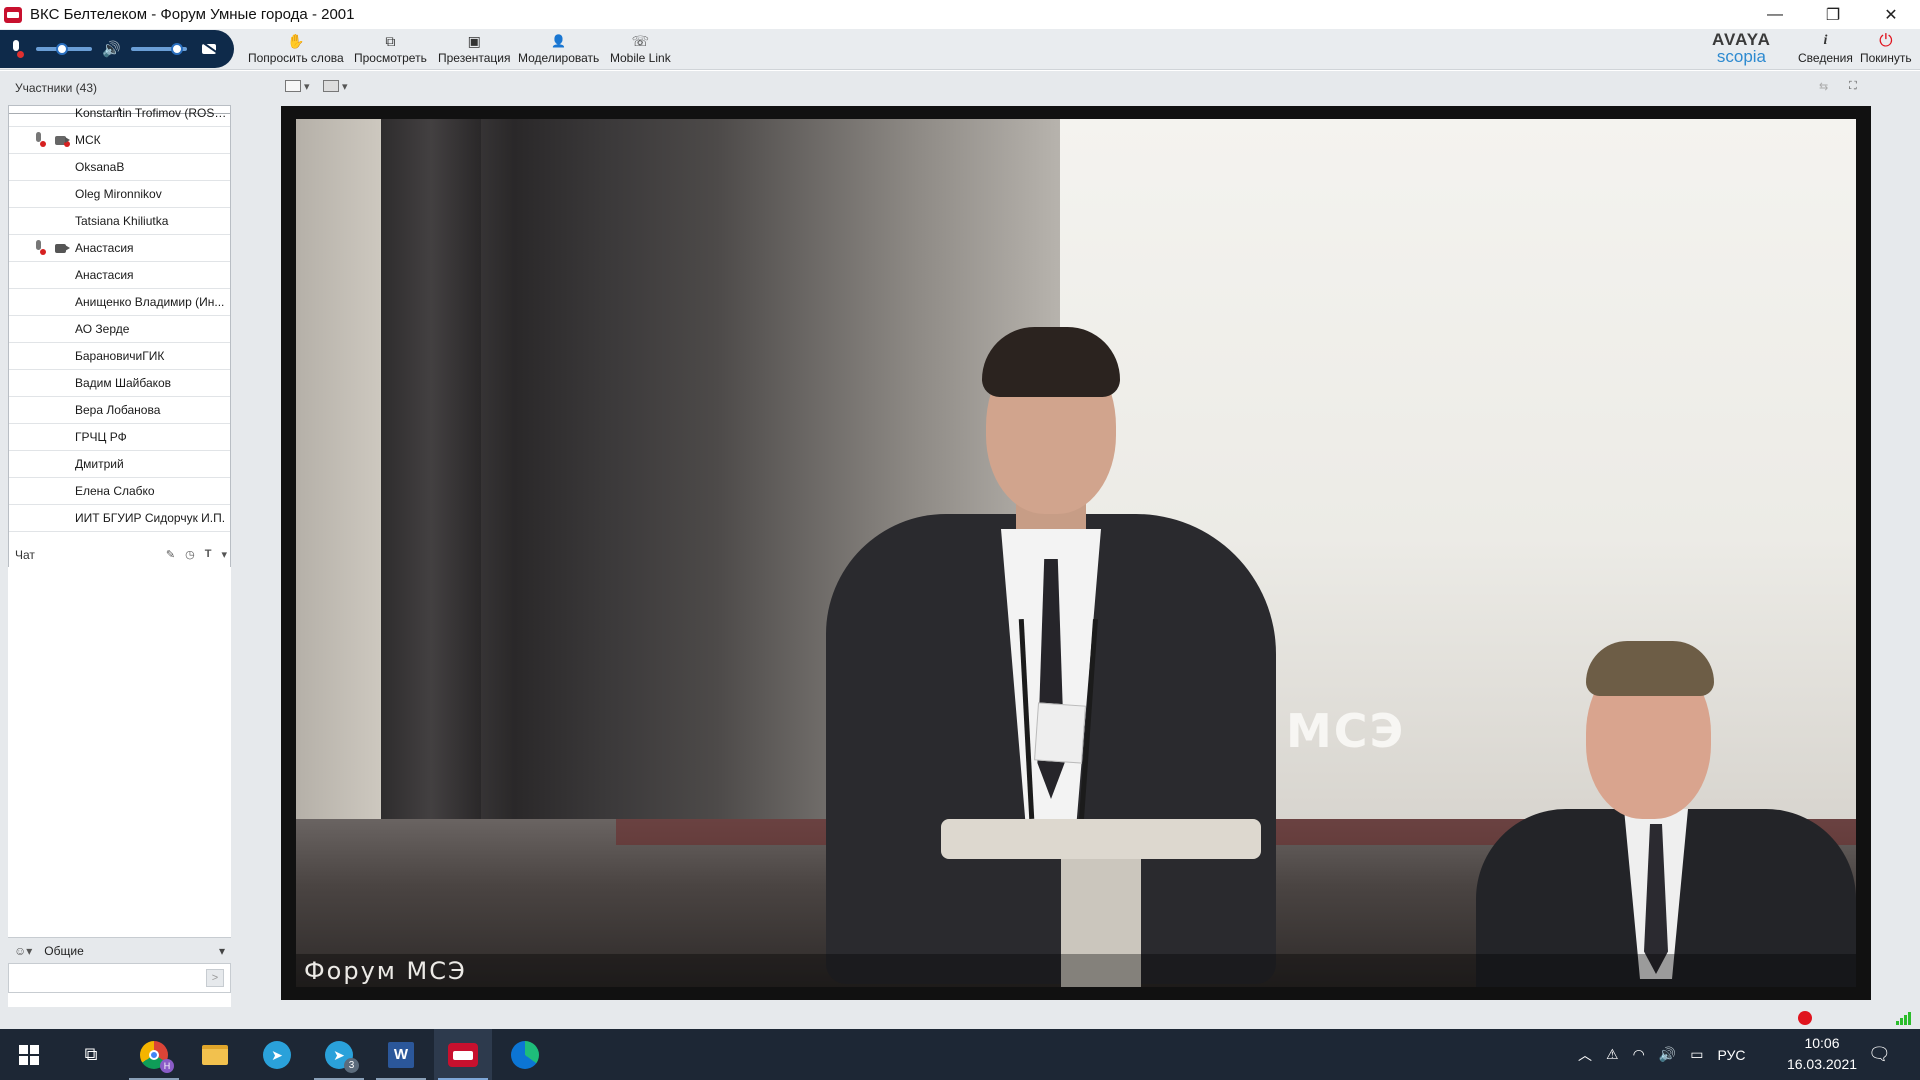  Describe the element at coordinates (1612, 1054) in the screenshot. I see `network-warning-icon: ⚠` at that location.